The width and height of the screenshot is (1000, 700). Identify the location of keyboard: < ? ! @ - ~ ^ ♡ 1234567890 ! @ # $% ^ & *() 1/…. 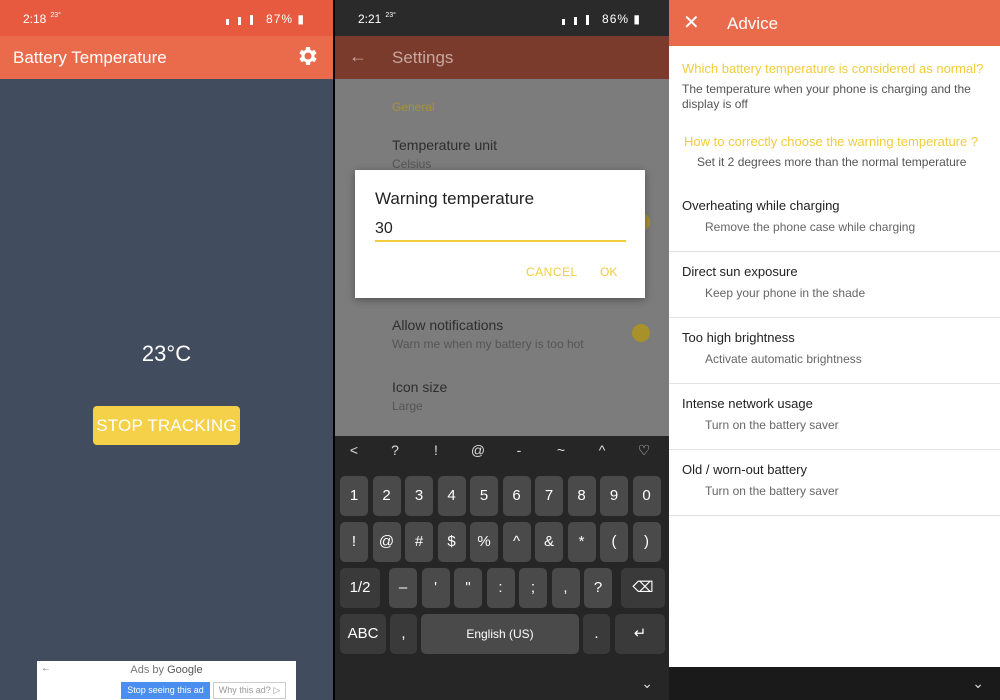
(502, 568).